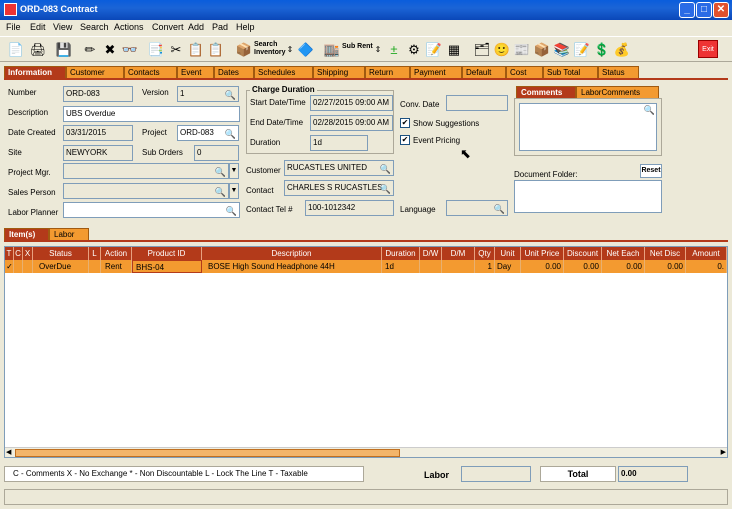  What do you see at coordinates (339, 188) in the screenshot?
I see `contact-field: CHARLES S RUCASTLES 🔍` at bounding box center [339, 188].